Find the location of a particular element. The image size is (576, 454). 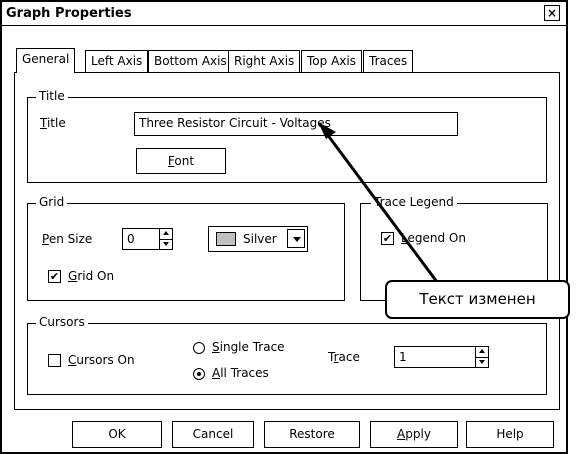

trace-input: 1 is located at coordinates (435, 357).